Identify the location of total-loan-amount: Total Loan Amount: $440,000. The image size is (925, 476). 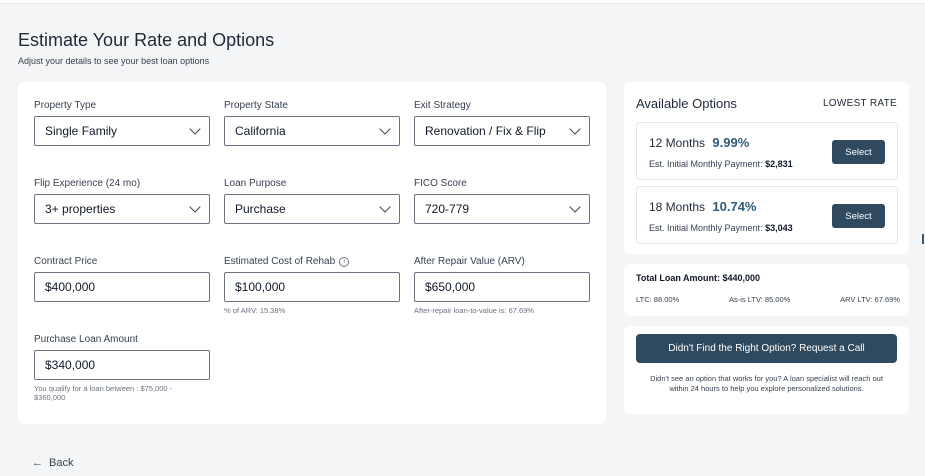
(698, 278).